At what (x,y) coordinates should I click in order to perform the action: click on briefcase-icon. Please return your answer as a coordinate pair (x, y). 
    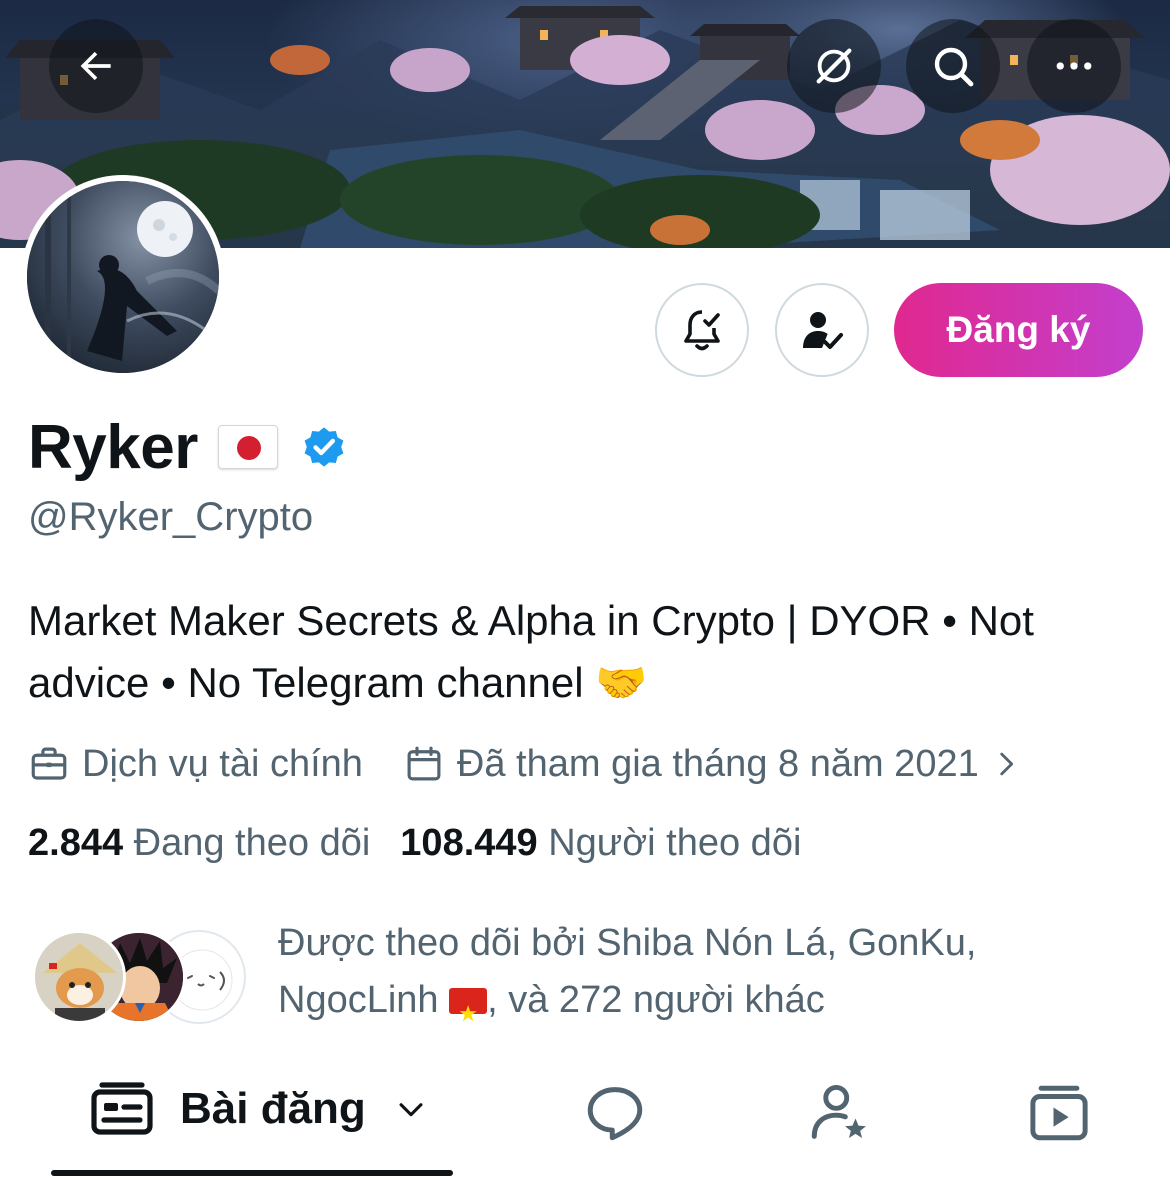
    Looking at the image, I should click on (49, 763).